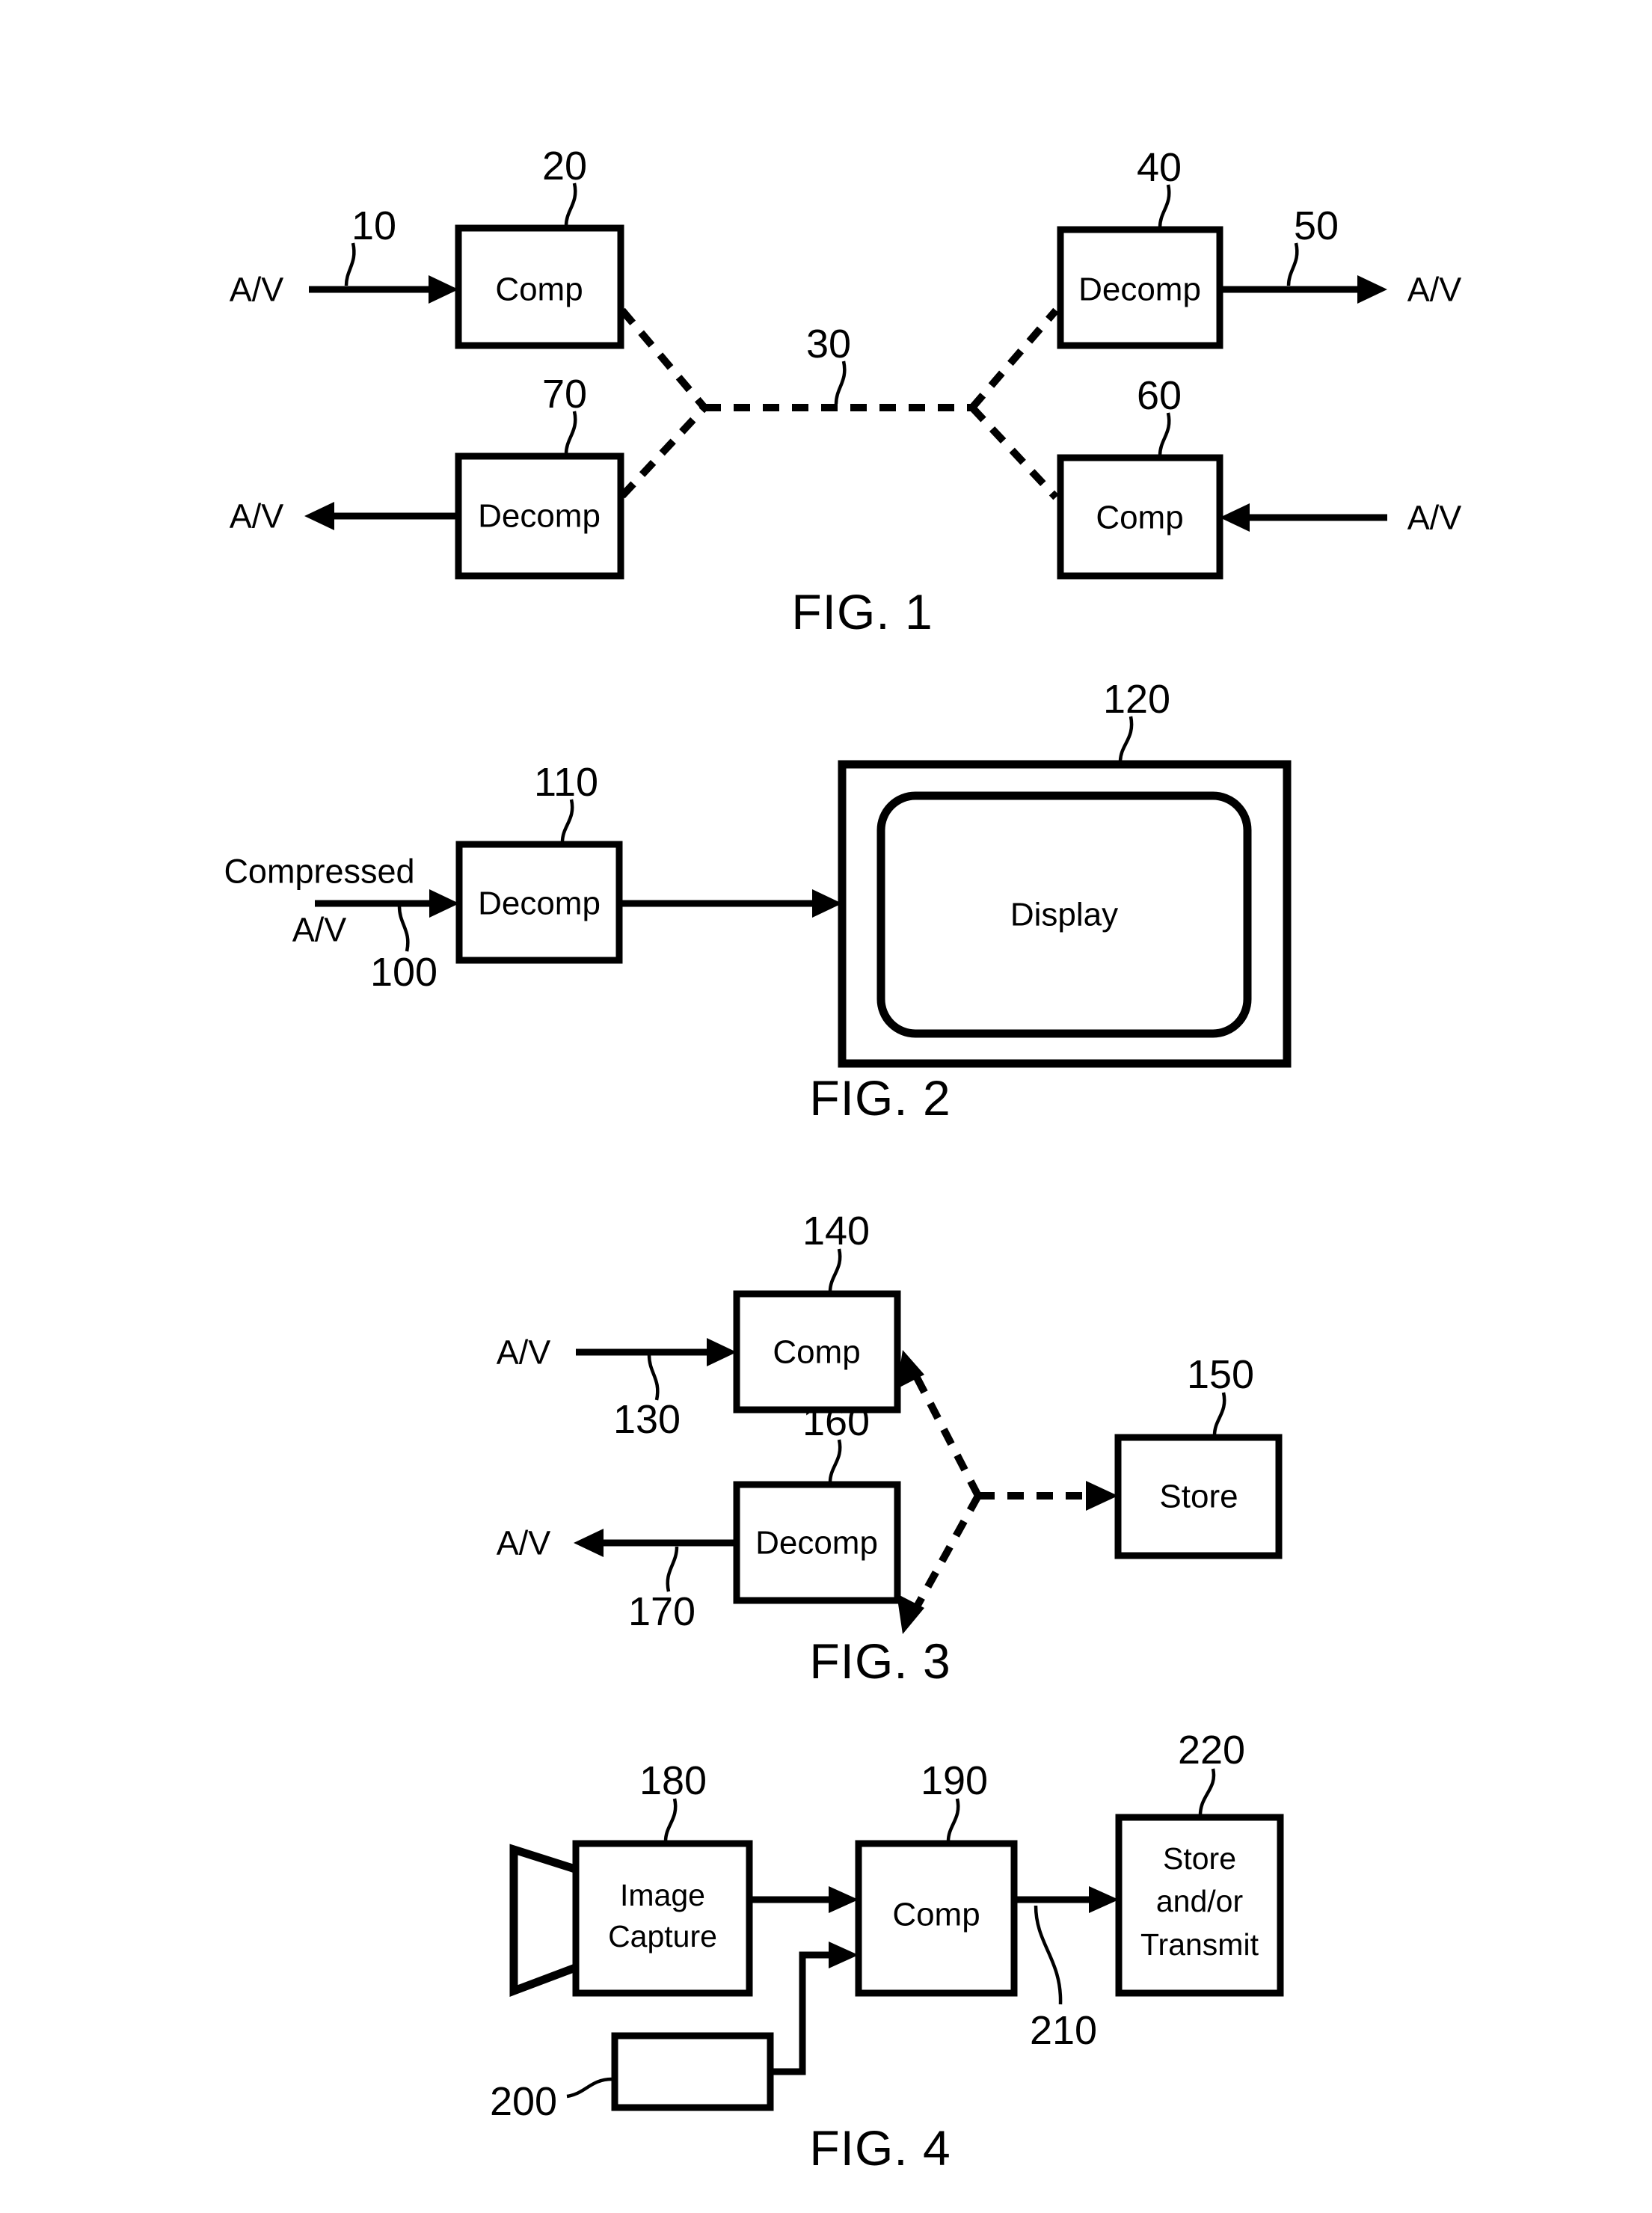 This screenshot has width=1652, height=2213. Describe the element at coordinates (539, 289) in the screenshot. I see `fig1-comp-left-label: Comp` at that location.